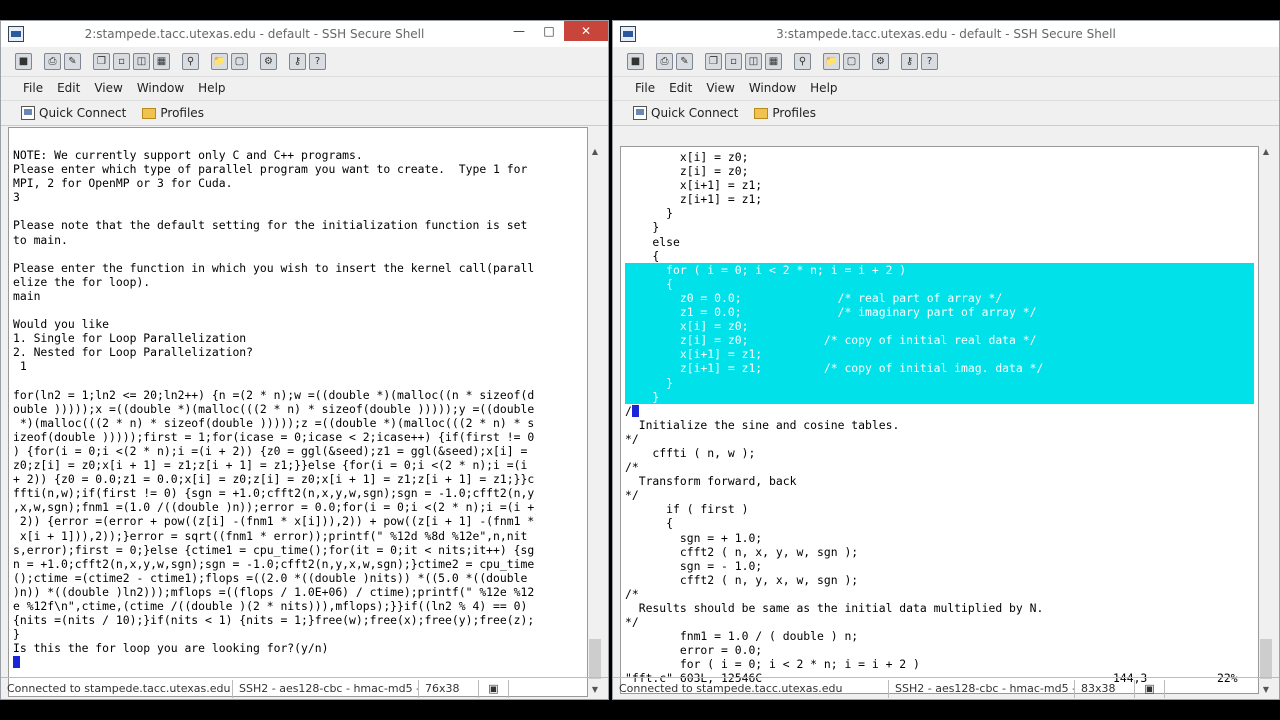 This screenshot has height=720, width=1280. Describe the element at coordinates (28, 113) in the screenshot. I see `quick-connect-icon` at that location.